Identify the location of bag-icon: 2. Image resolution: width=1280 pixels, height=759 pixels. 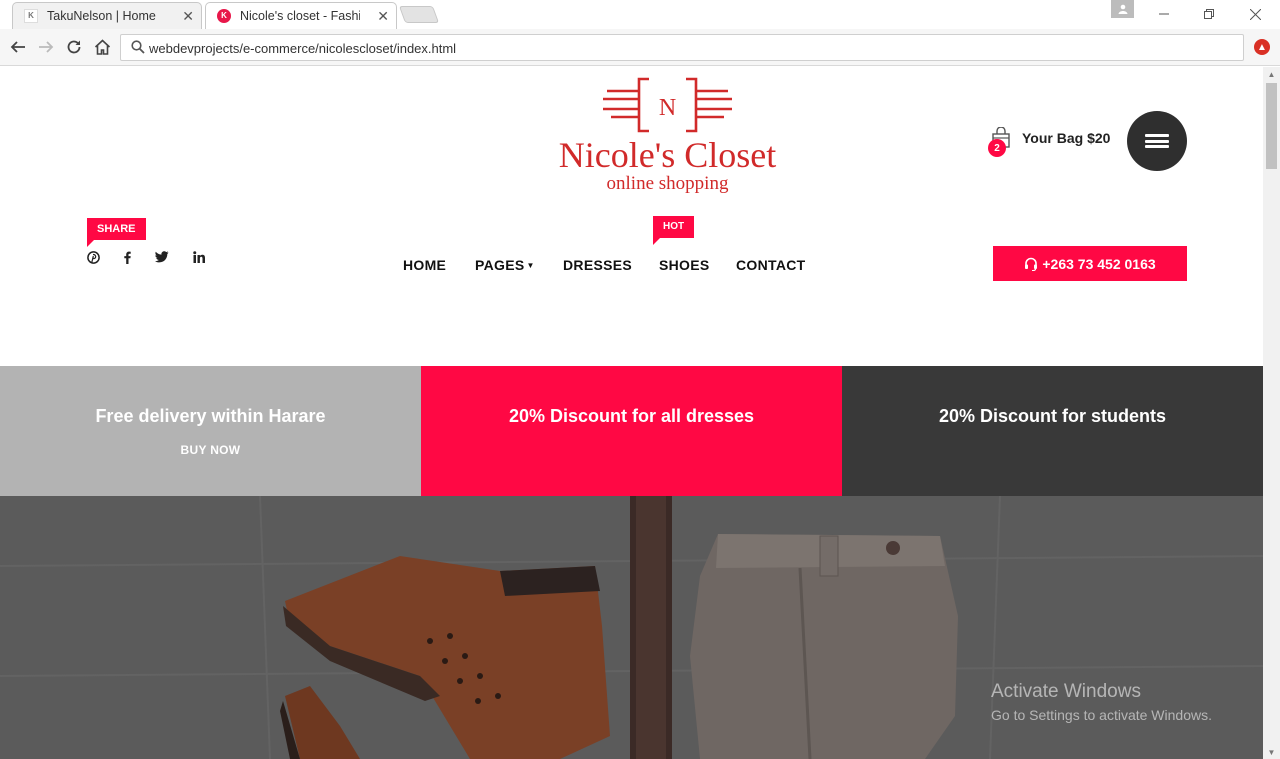
(1000, 141).